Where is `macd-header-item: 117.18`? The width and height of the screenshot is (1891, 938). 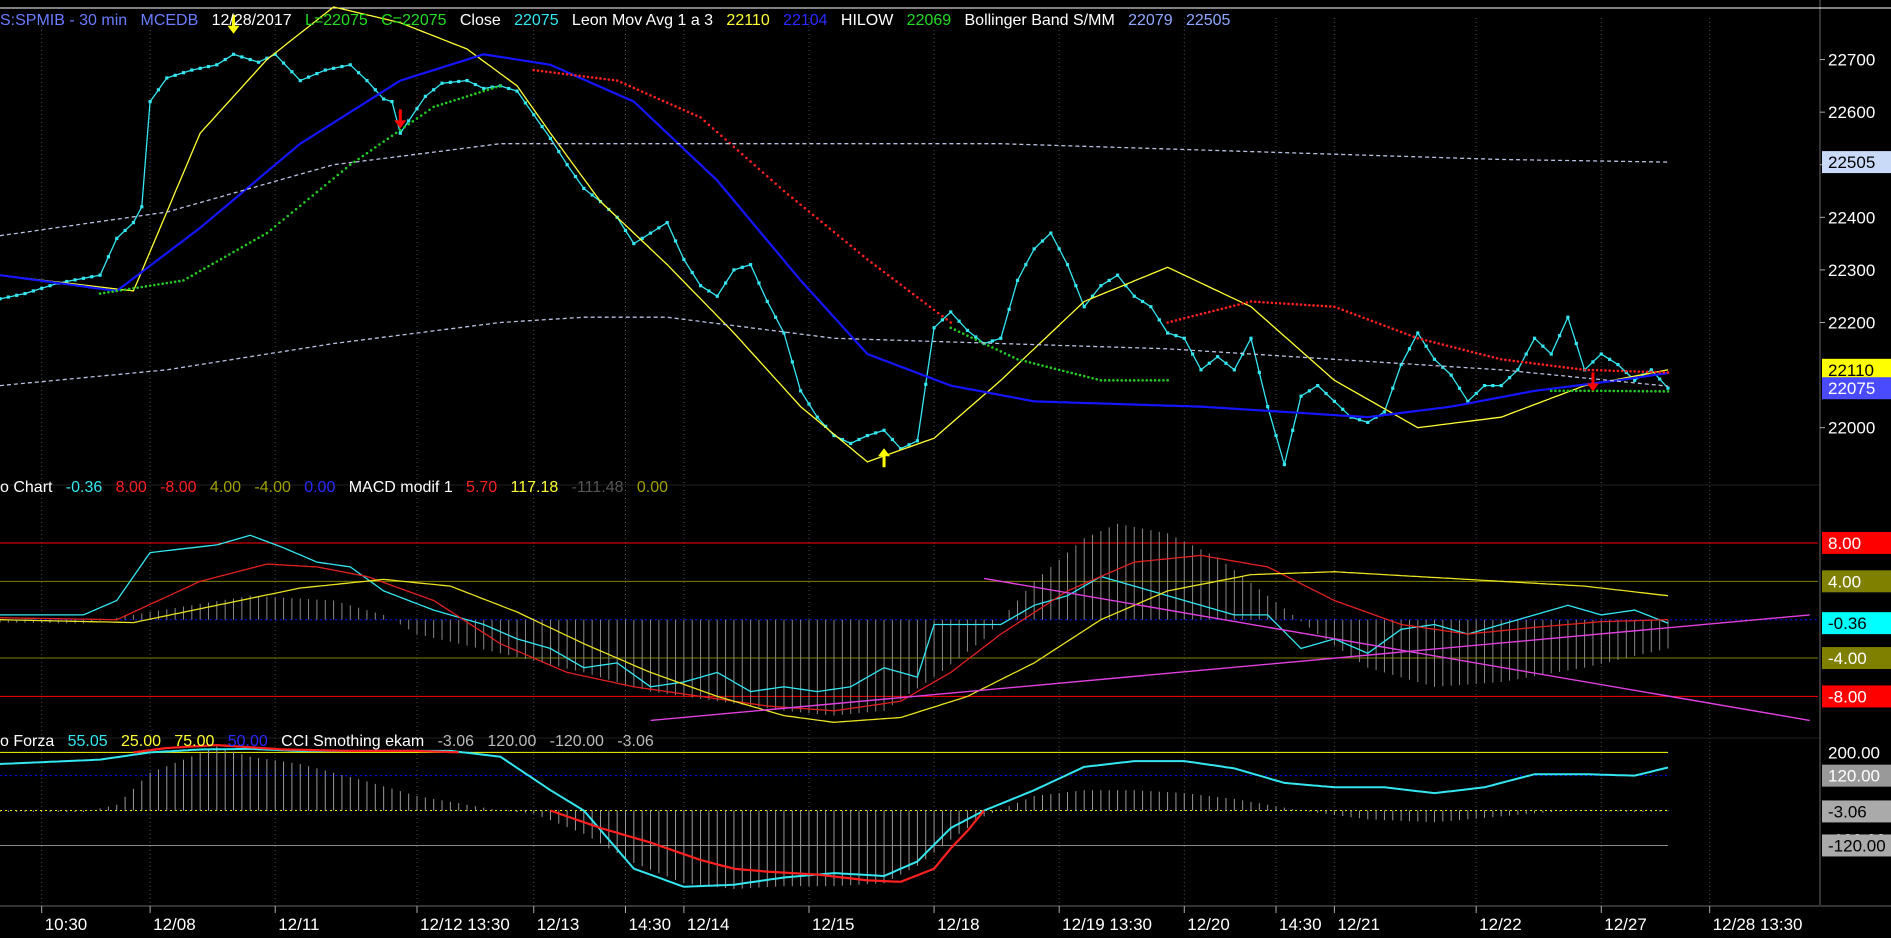 macd-header-item: 117.18 is located at coordinates (527, 487).